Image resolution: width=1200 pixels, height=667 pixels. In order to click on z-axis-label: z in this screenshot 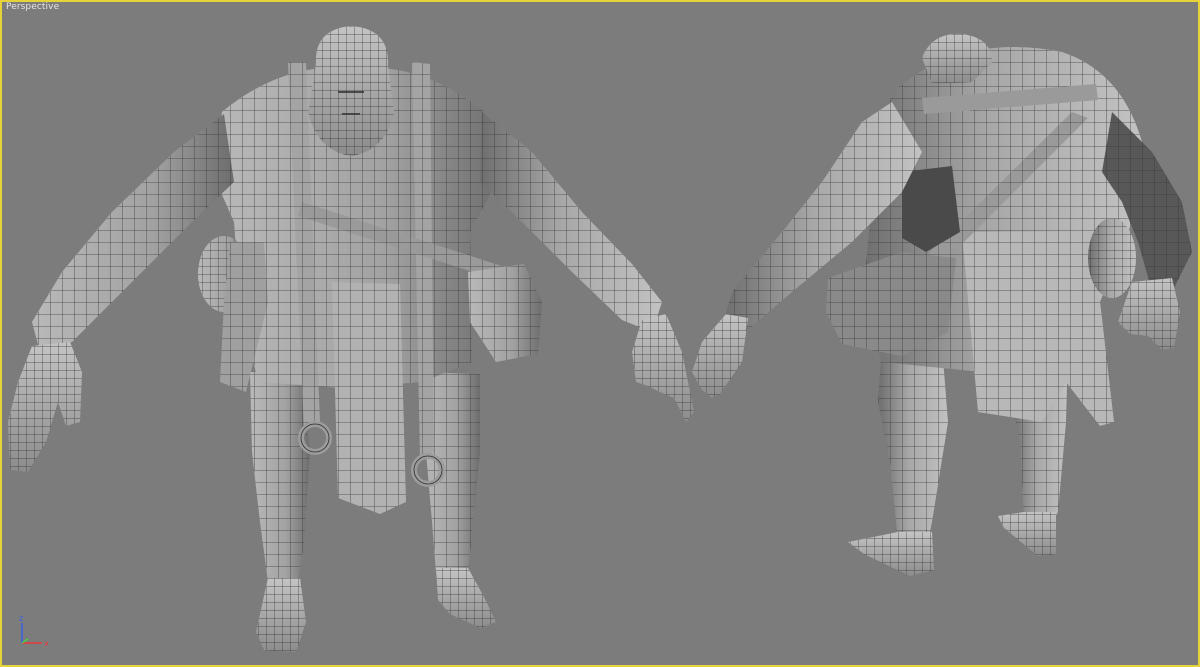, I will do `click(21, 618)`.